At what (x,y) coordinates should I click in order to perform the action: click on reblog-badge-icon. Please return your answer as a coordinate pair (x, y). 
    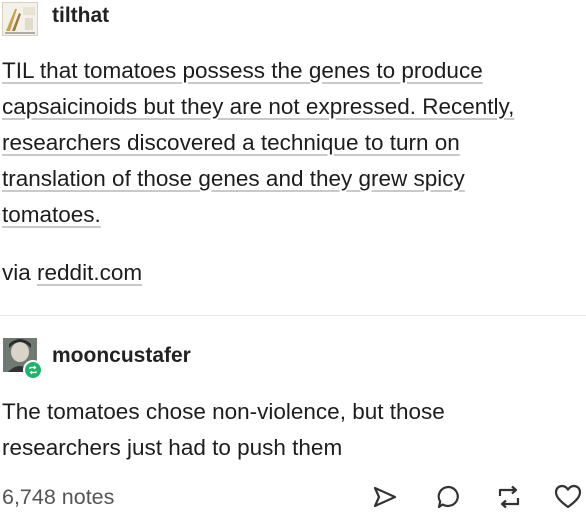
    Looking at the image, I should click on (33, 370).